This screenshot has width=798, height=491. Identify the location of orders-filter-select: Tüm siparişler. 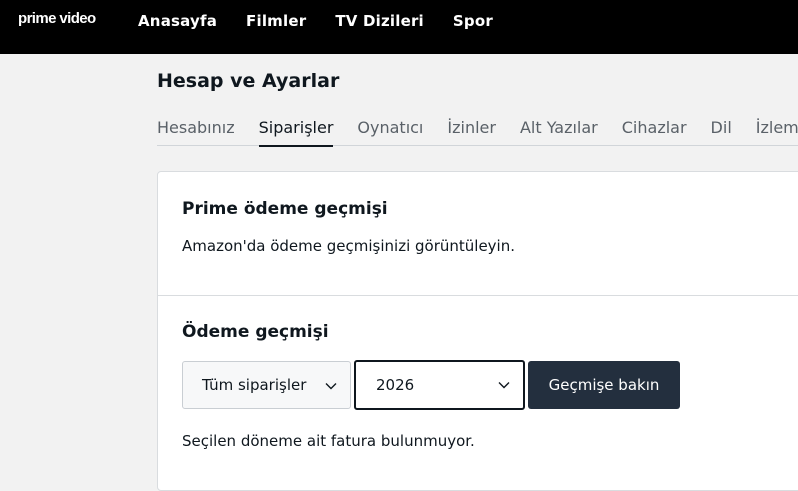
(266, 385).